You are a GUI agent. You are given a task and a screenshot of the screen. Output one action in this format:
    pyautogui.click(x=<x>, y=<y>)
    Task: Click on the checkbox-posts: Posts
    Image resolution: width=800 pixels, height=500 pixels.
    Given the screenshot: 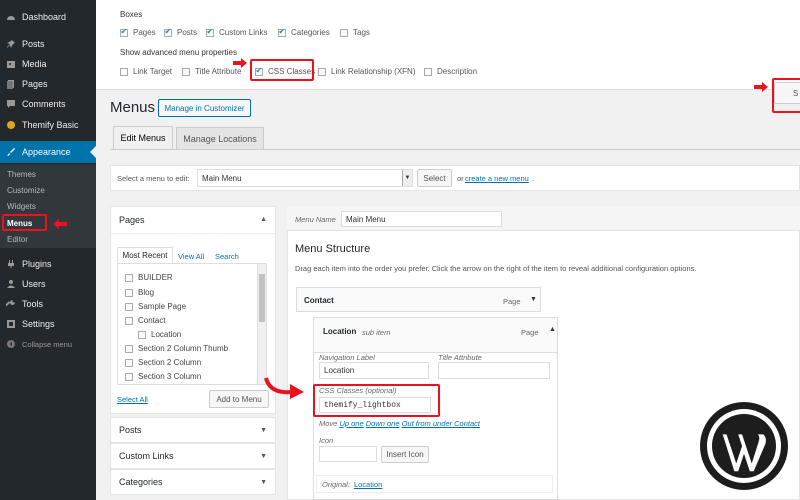 What is the action you would take?
    pyautogui.click(x=181, y=32)
    